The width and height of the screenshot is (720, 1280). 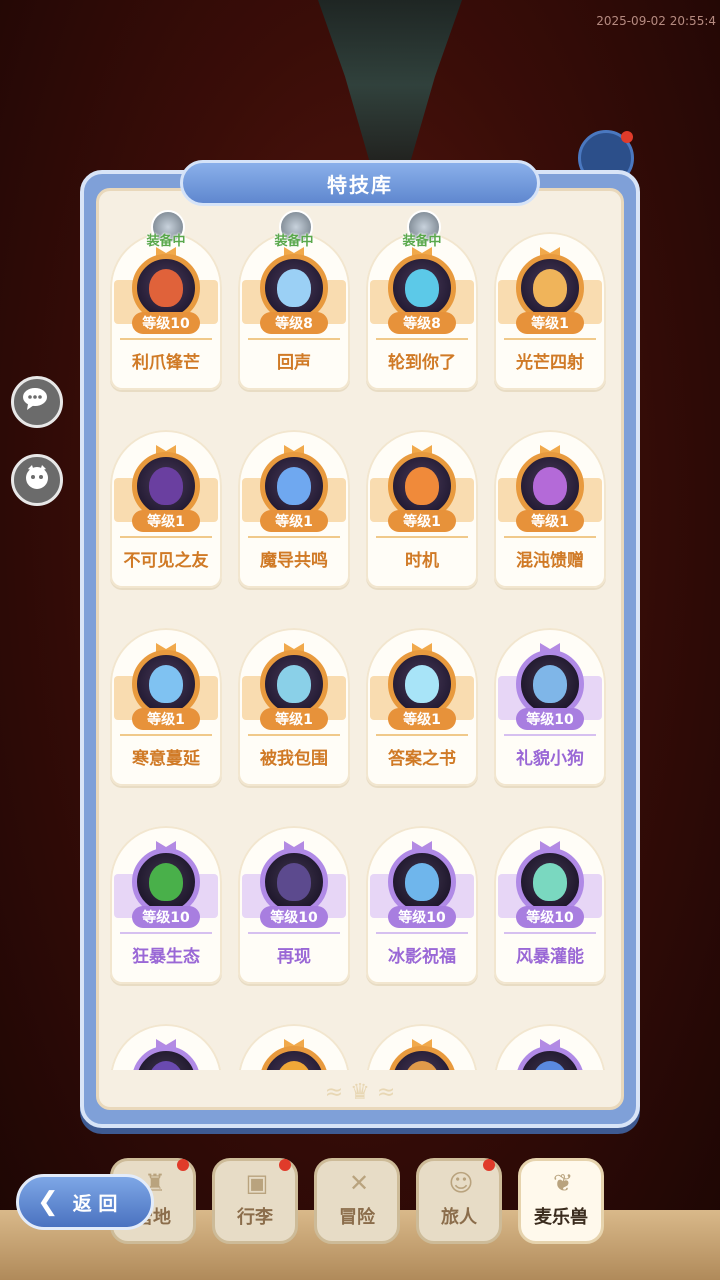 I want to click on skill-card: 等级10 狂暴生态, so click(x=166, y=905).